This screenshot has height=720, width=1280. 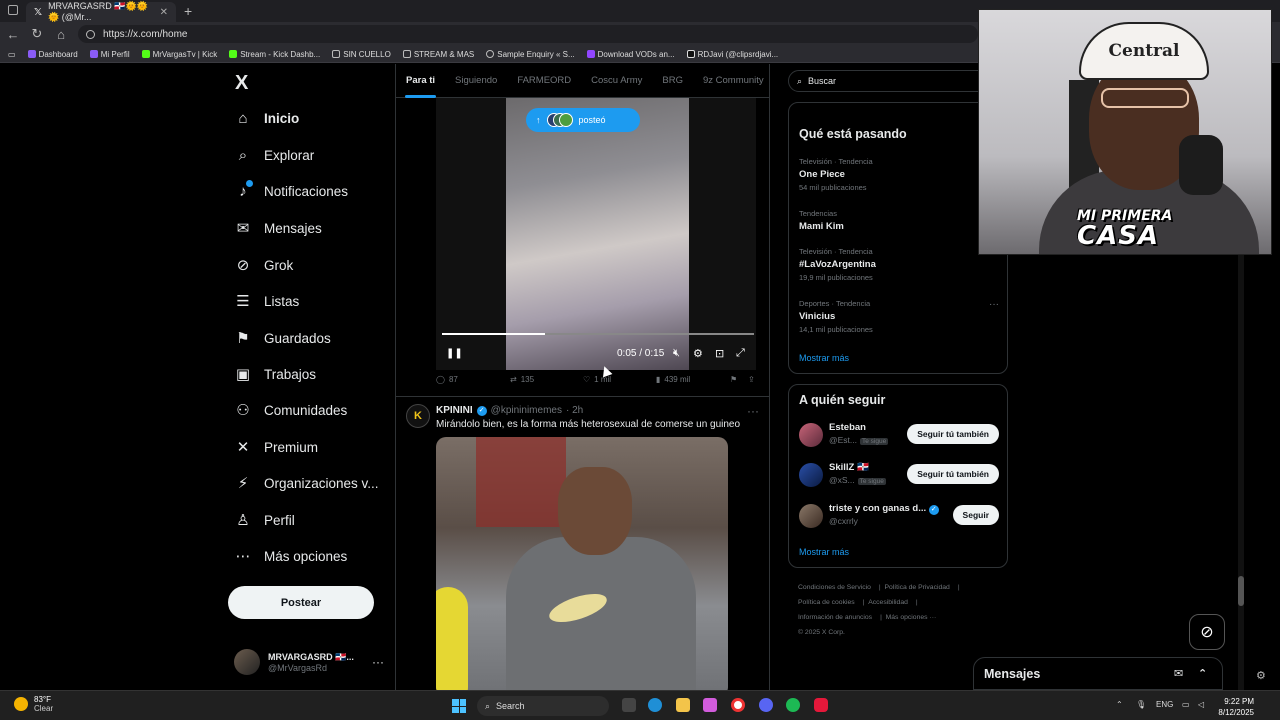 What do you see at coordinates (275, 374) in the screenshot?
I see `sidebar-item-trabajos: ▣ Trabajos` at bounding box center [275, 374].